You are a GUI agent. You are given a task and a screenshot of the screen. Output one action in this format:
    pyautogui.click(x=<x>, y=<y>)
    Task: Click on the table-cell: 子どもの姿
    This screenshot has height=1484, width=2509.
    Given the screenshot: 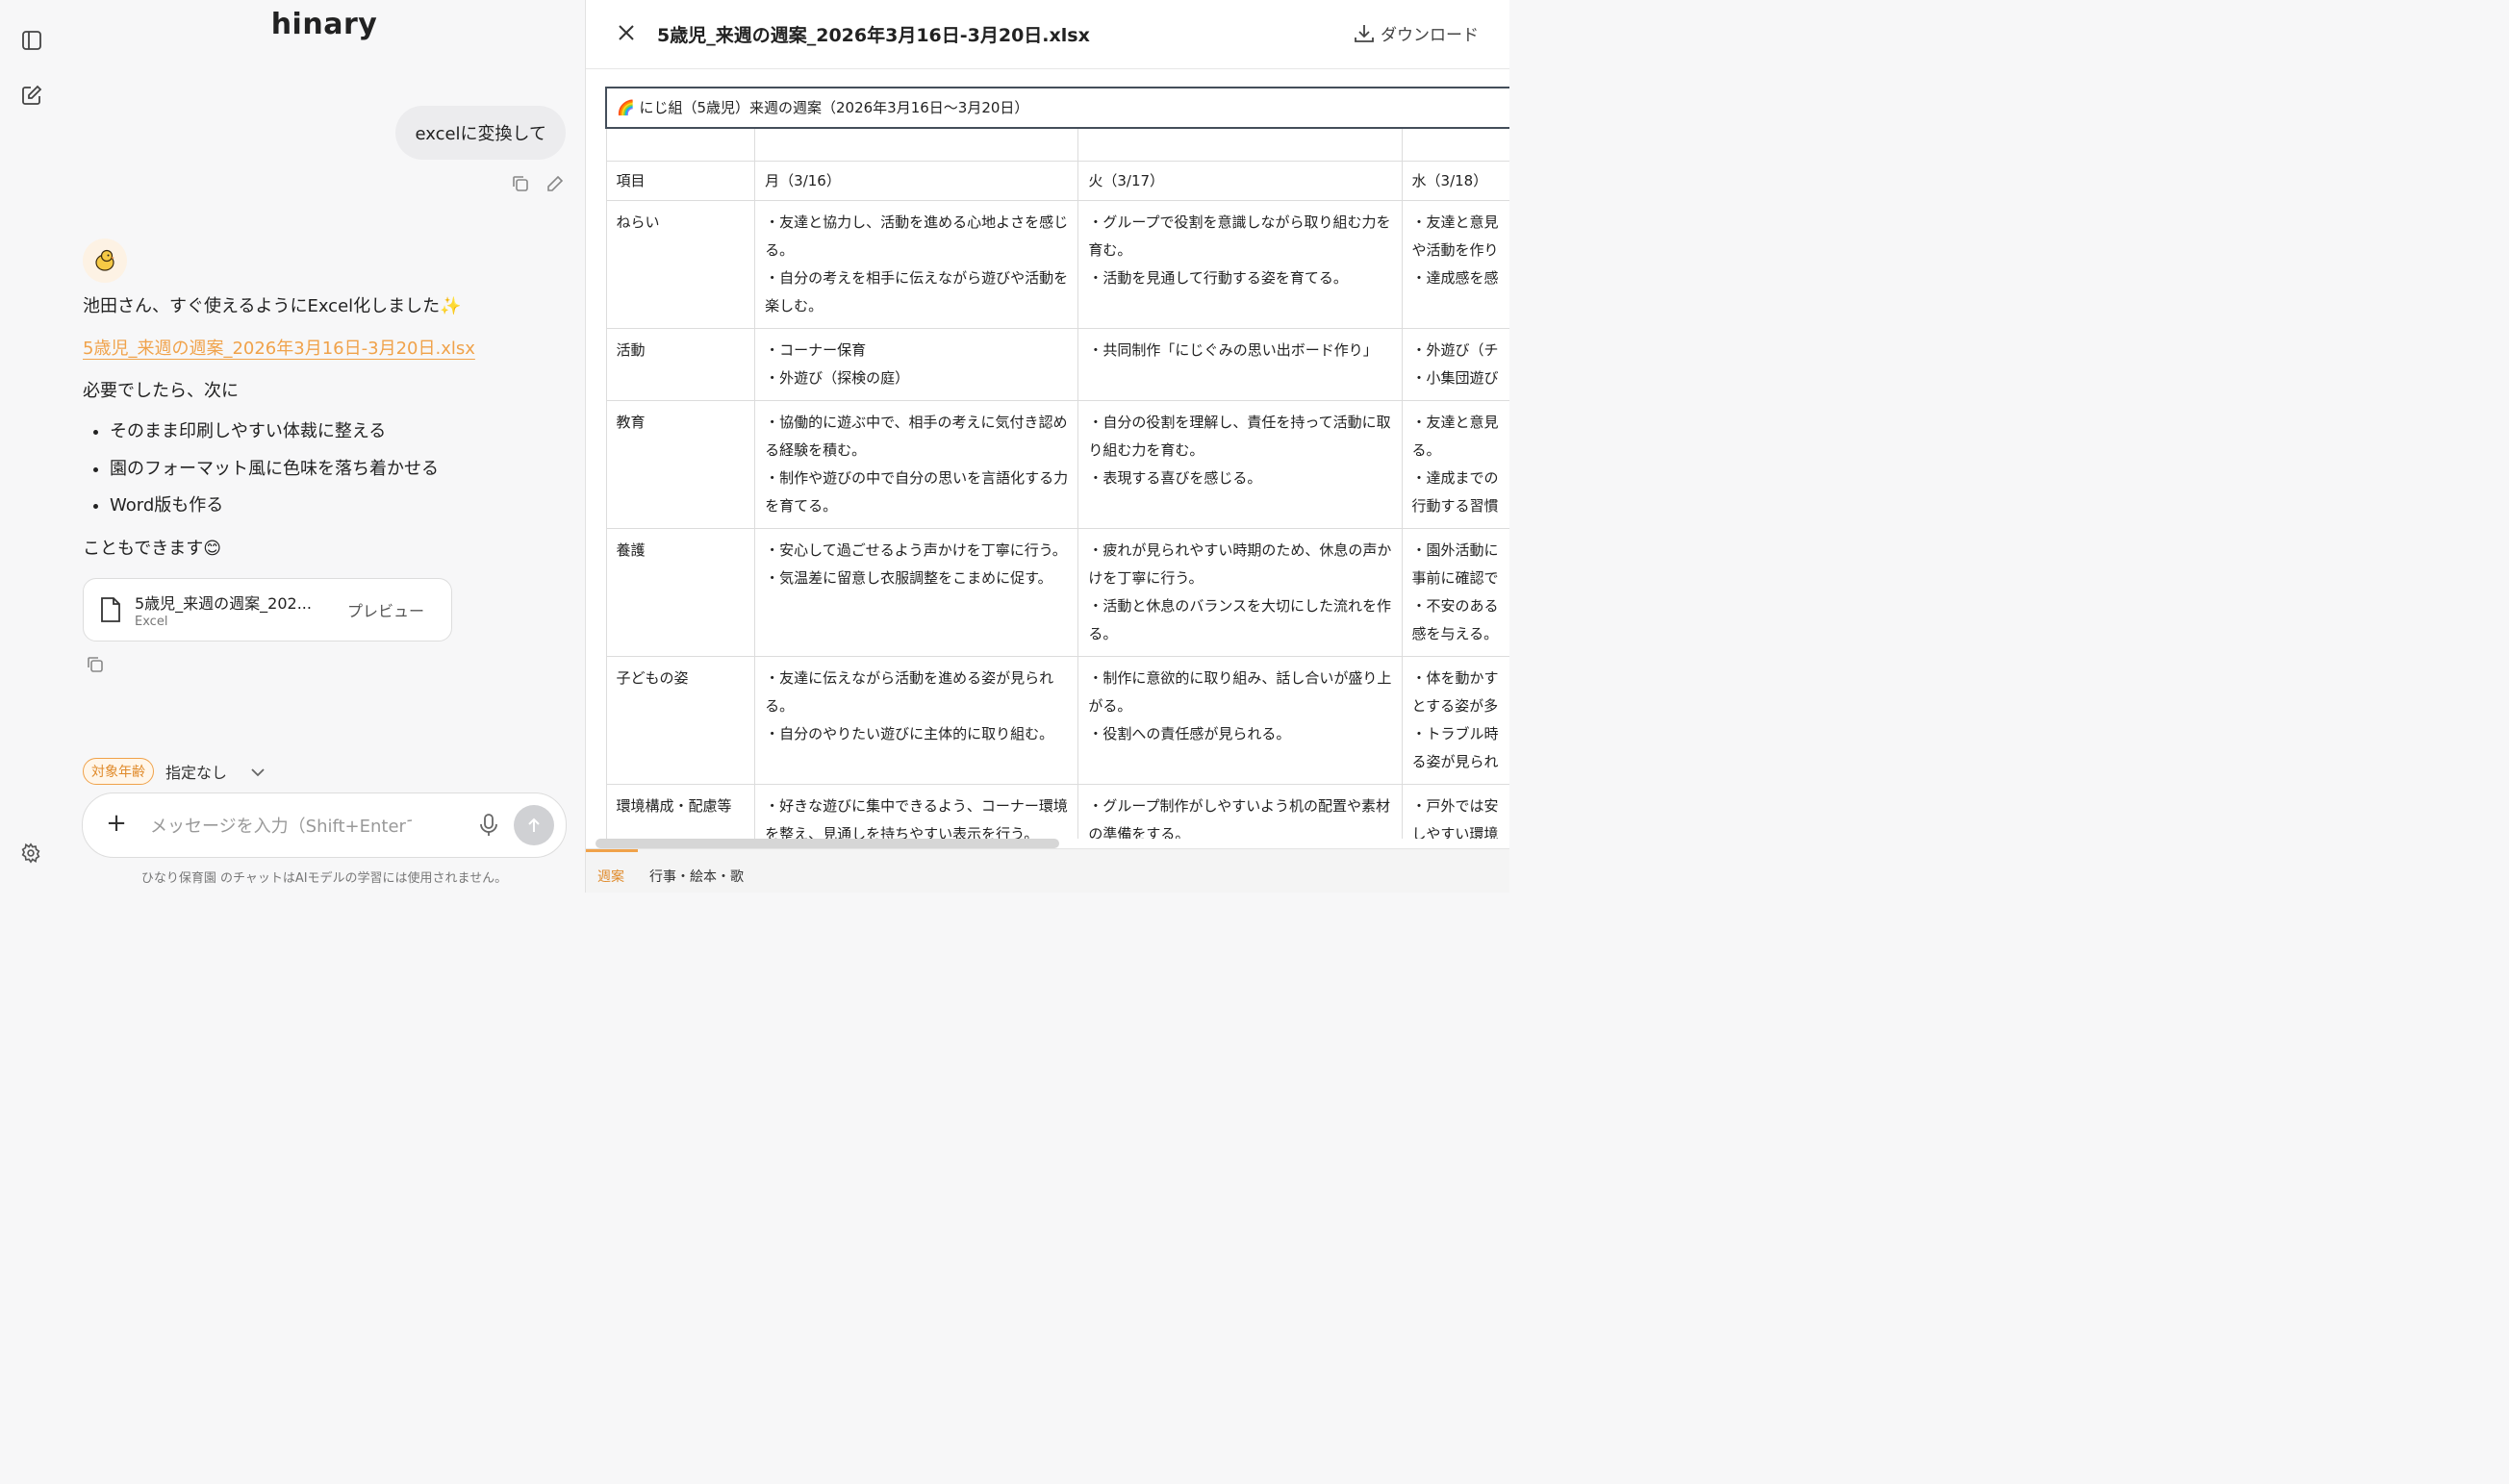 What is the action you would take?
    pyautogui.click(x=681, y=721)
    